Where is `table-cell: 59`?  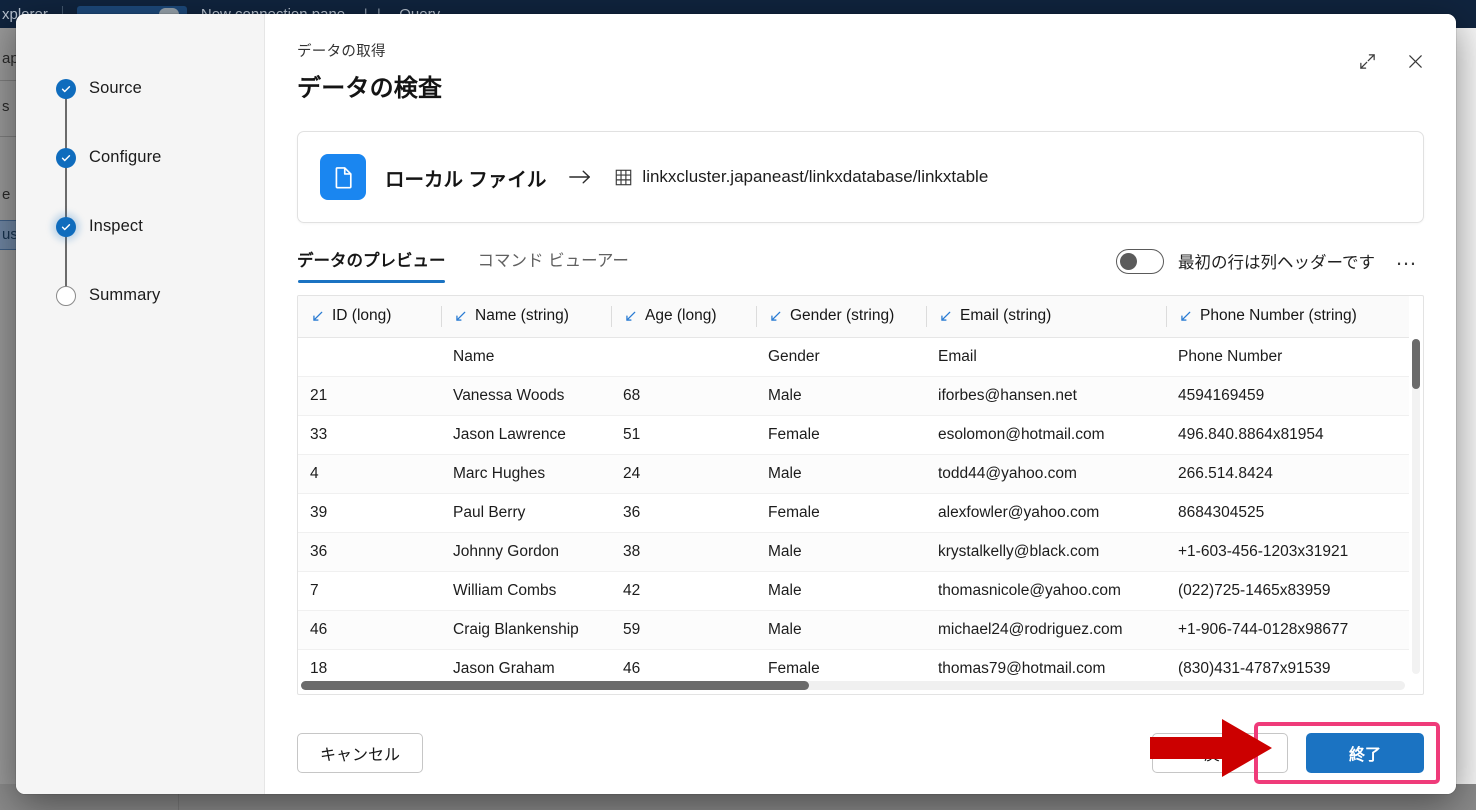
table-cell: 59 is located at coordinates (683, 630).